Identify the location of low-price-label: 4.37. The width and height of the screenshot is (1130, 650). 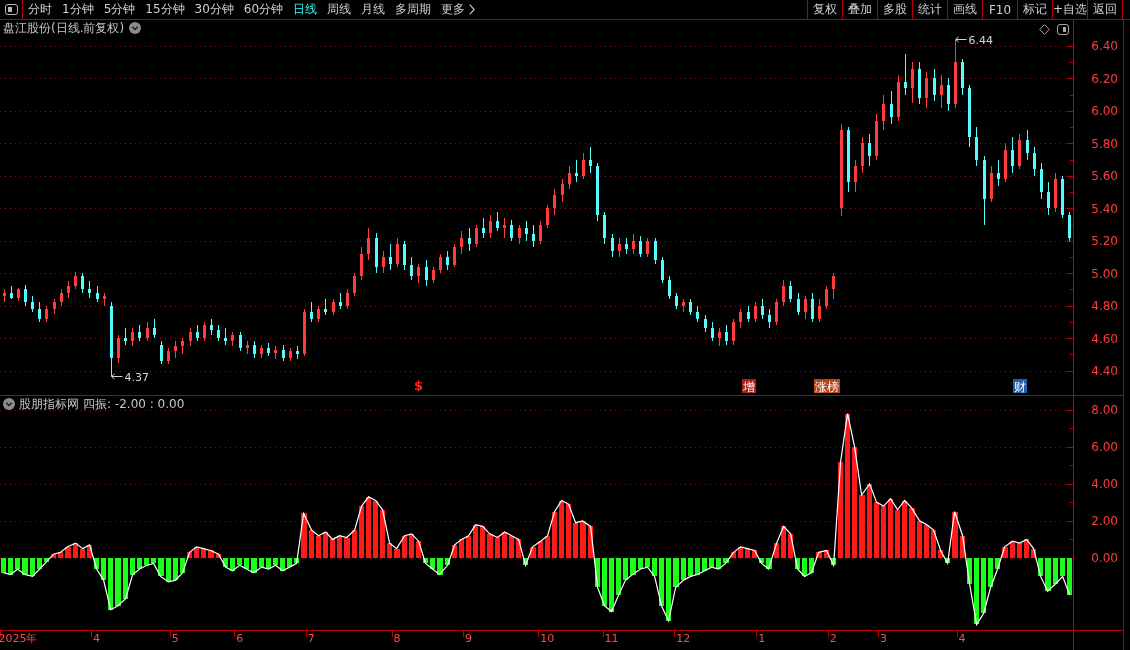
(136, 377).